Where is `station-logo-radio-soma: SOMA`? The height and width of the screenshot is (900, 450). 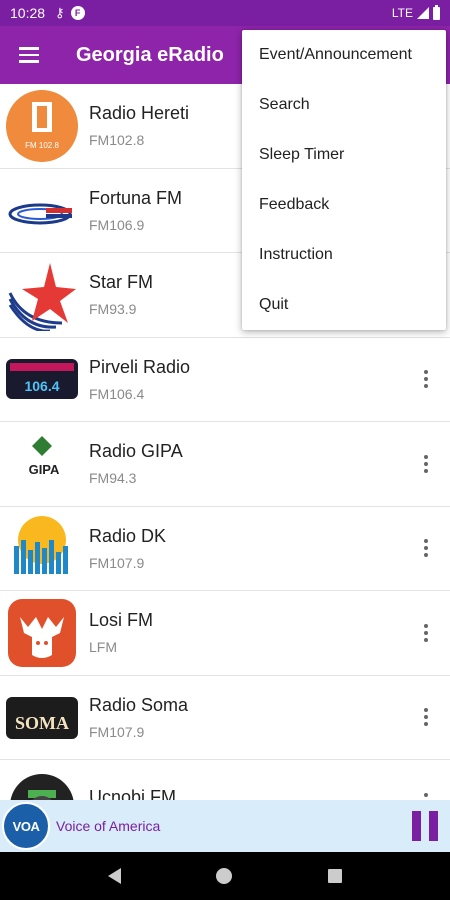
station-logo-radio-soma: SOMA is located at coordinates (42, 717).